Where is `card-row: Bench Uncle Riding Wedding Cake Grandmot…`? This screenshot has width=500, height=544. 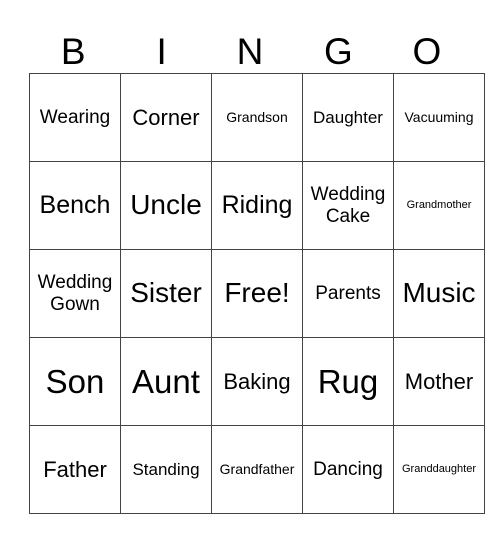
card-row: Bench Uncle Riding Wedding Cake Grandmot… is located at coordinates (257, 205).